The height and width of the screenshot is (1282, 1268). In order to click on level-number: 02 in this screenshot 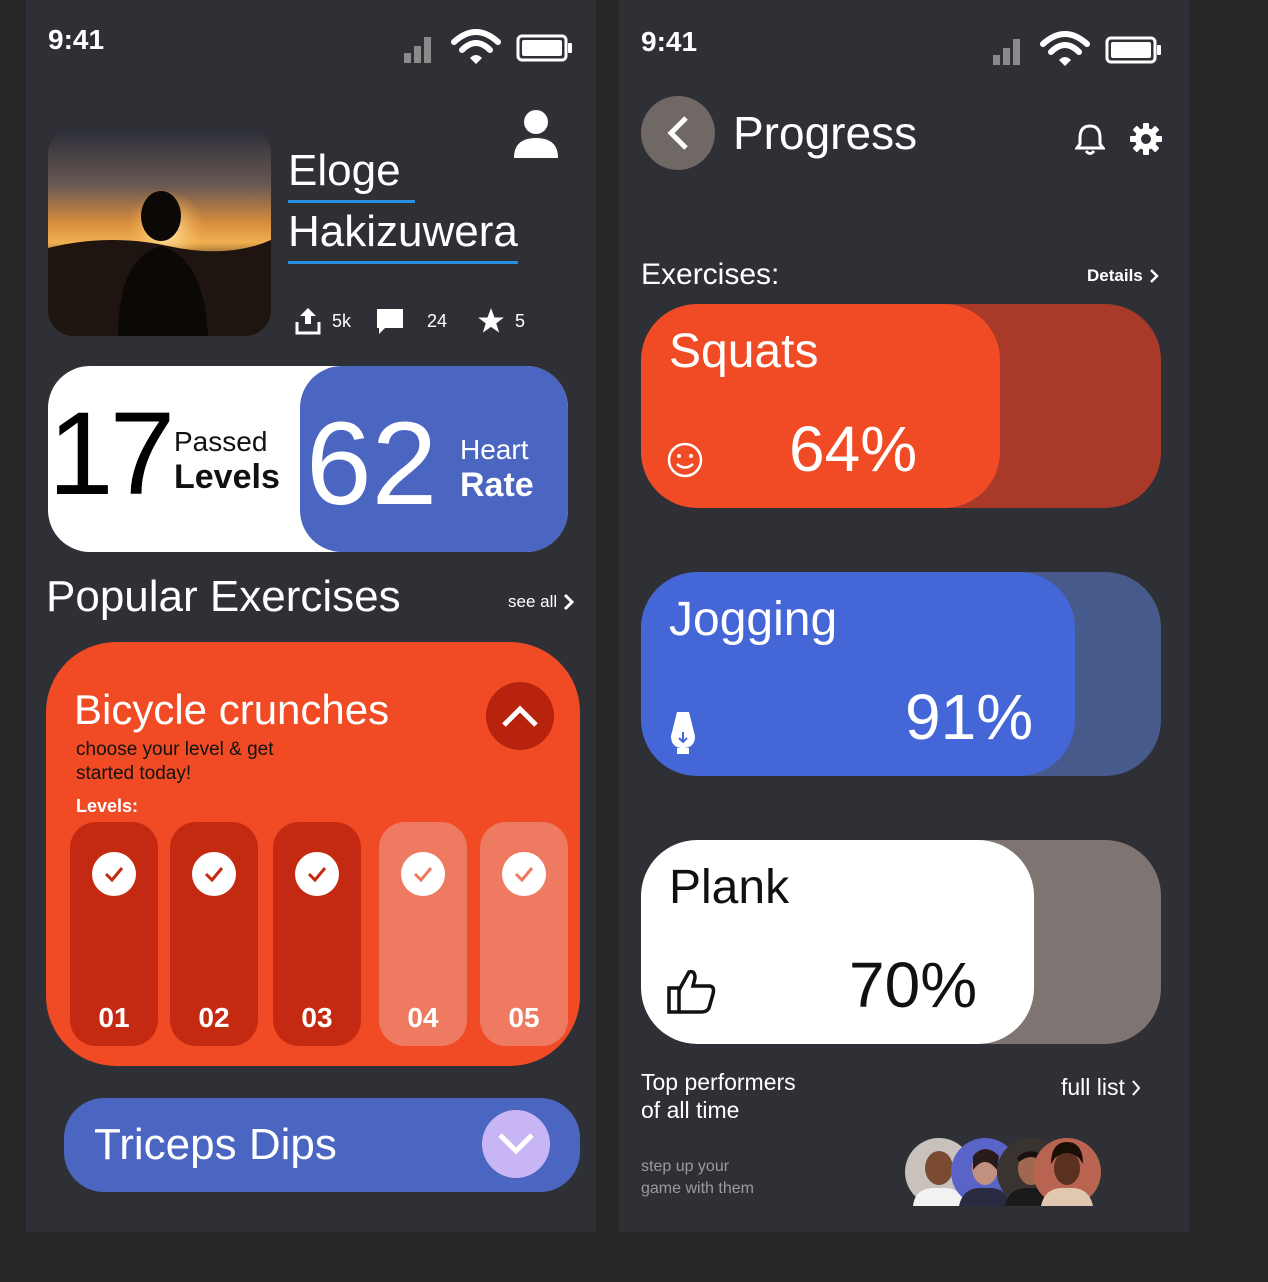, I will do `click(214, 1017)`.